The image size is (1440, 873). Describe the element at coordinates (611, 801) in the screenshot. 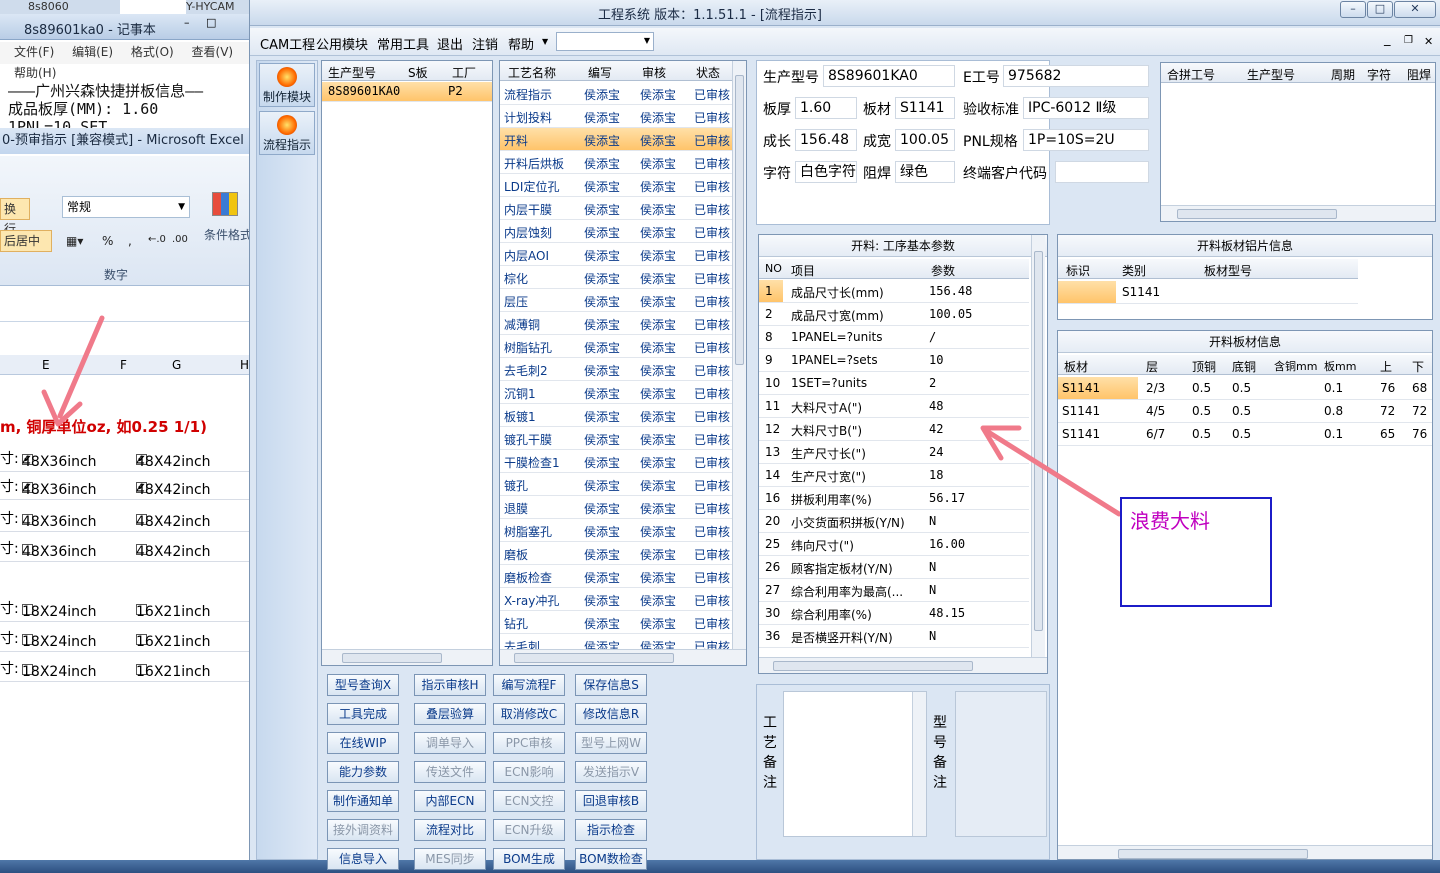

I see `action-button: 回退审核B` at that location.